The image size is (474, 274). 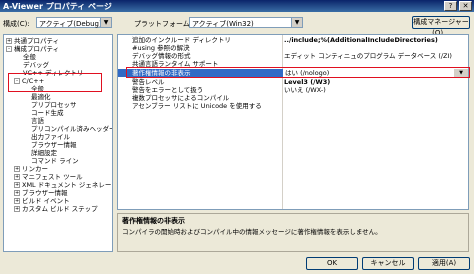 What do you see at coordinates (41, 193) in the screenshot?
I see `tree-item-browser-info: + ブラウザー情報` at bounding box center [41, 193].